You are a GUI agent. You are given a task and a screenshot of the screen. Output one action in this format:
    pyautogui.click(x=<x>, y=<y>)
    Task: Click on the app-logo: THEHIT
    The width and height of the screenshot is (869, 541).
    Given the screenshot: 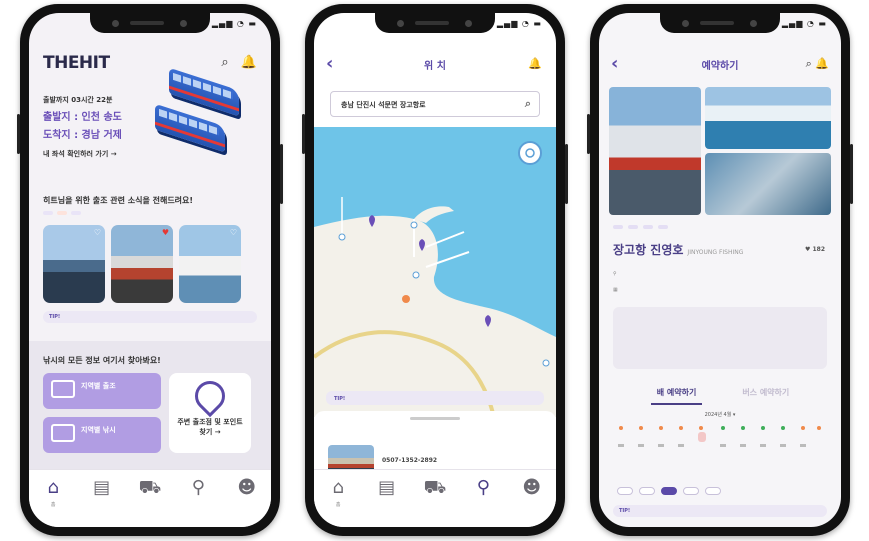 What is the action you would take?
    pyautogui.click(x=76, y=63)
    